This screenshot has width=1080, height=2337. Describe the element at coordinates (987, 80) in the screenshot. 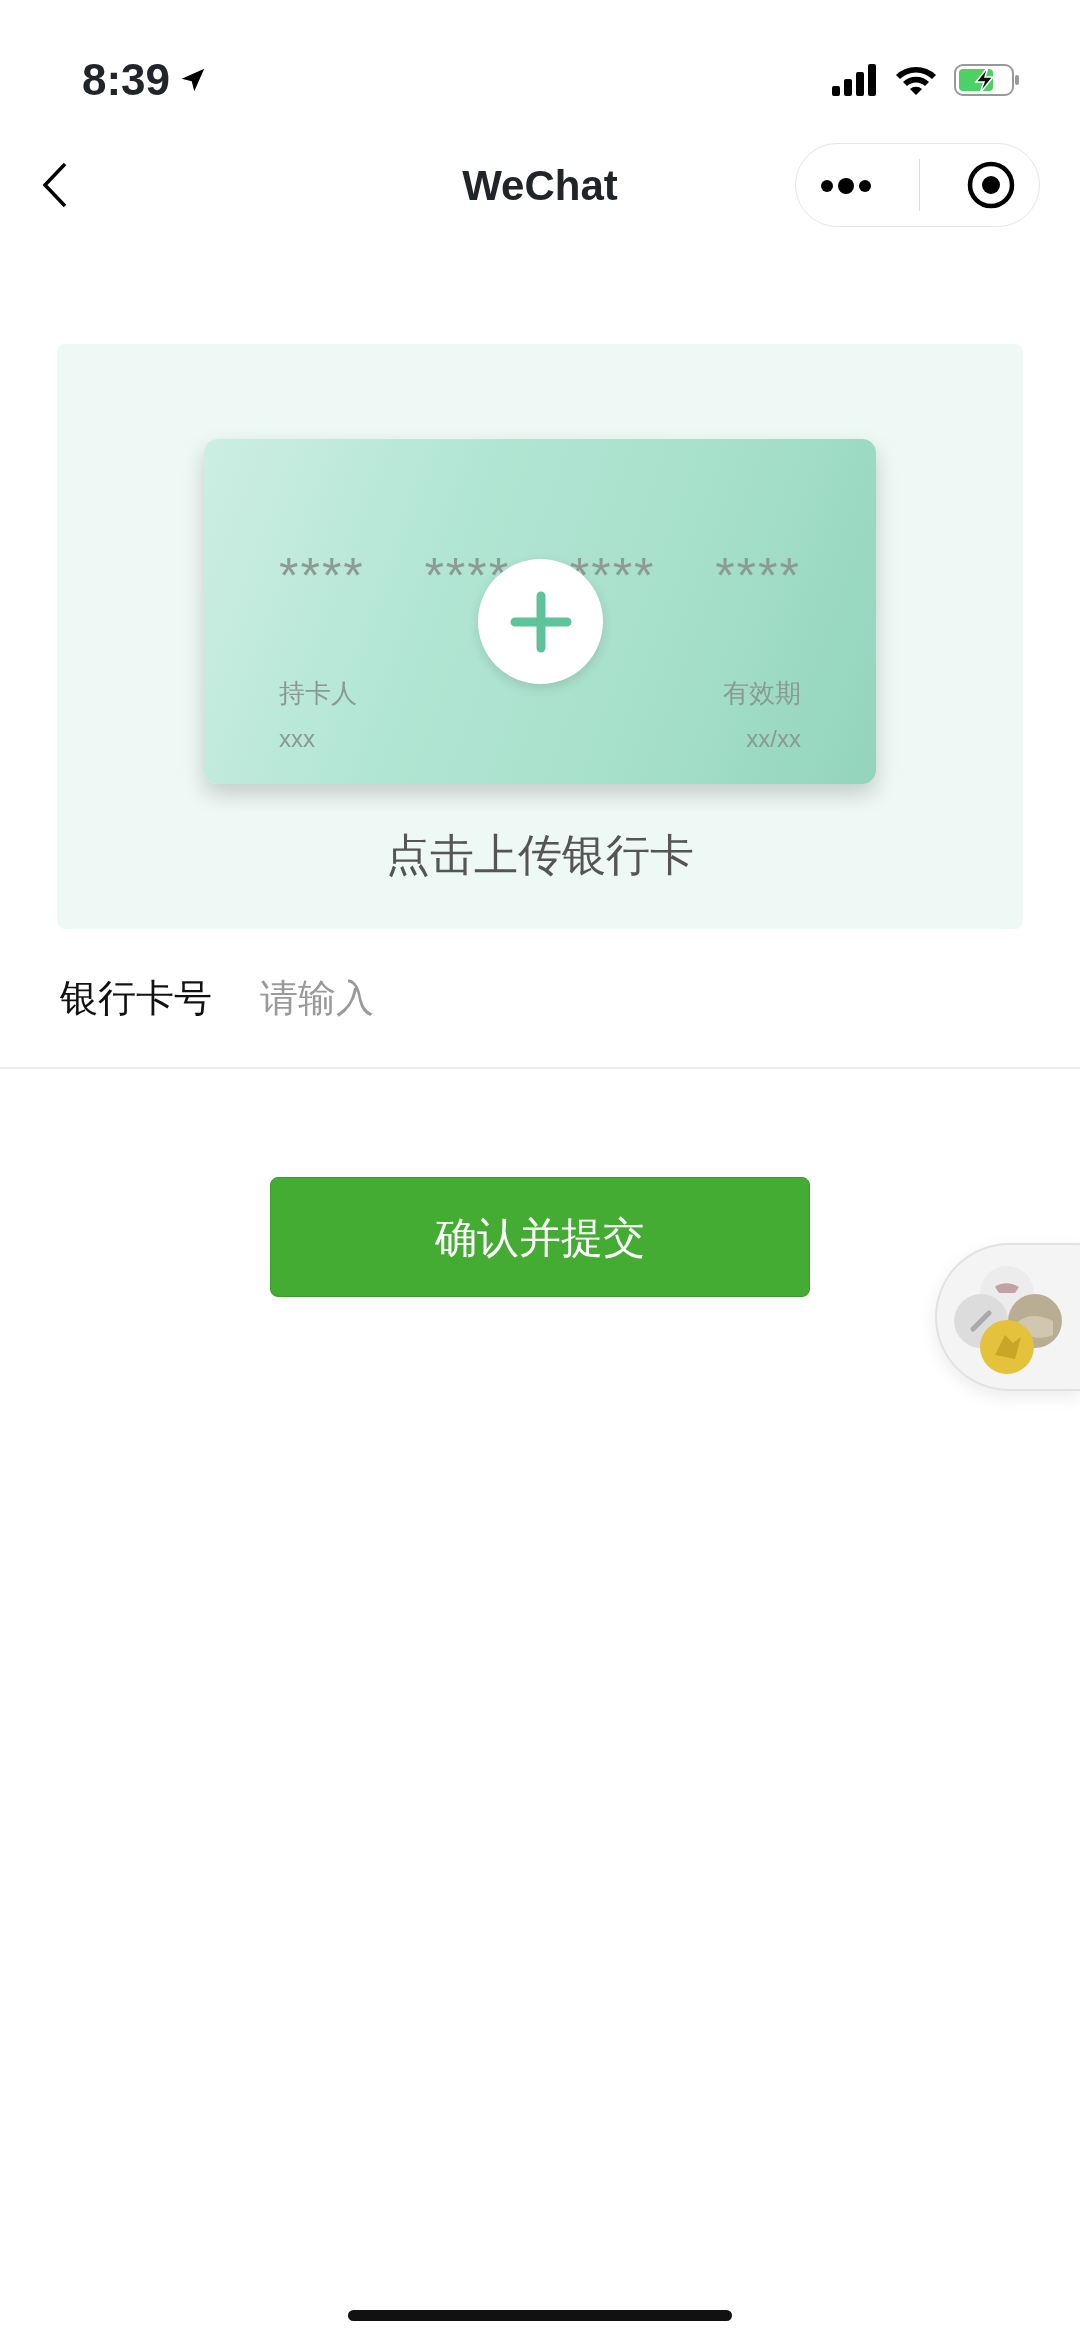

I see `battery-charging-icon` at that location.